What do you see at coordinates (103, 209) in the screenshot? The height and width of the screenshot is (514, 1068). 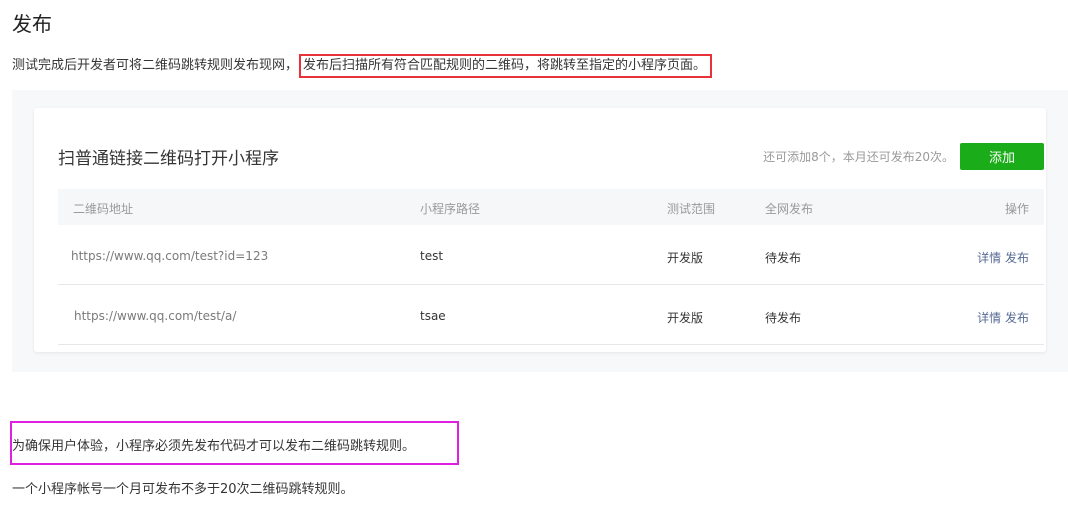 I see `header-url: 二维码地址` at bounding box center [103, 209].